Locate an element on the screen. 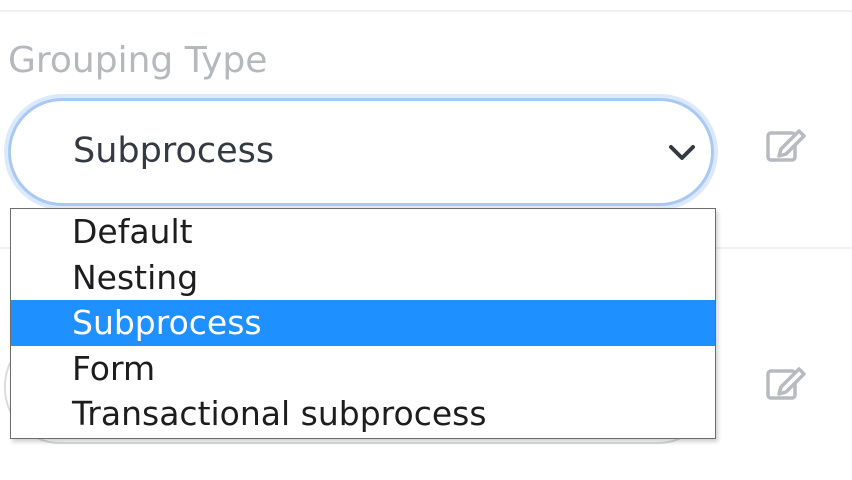 Image resolution: width=852 pixels, height=480 pixels. select-value: Subprocess is located at coordinates (174, 151).